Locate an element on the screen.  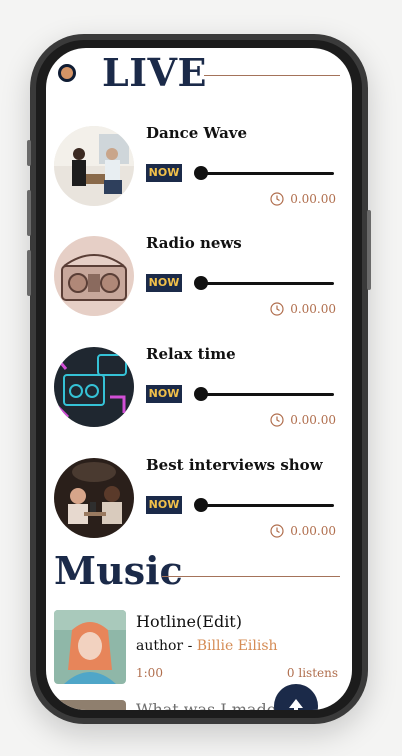
next-song-art is located at coordinates (90, 705).